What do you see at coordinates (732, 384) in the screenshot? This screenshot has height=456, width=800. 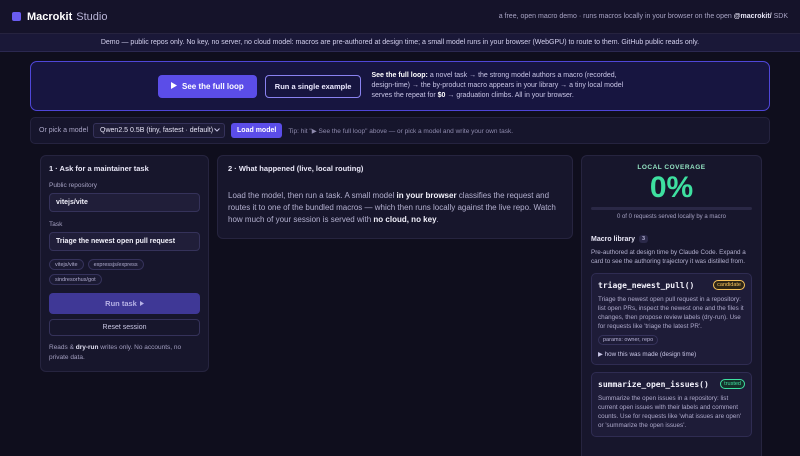 I see `status-badge: trusted` at bounding box center [732, 384].